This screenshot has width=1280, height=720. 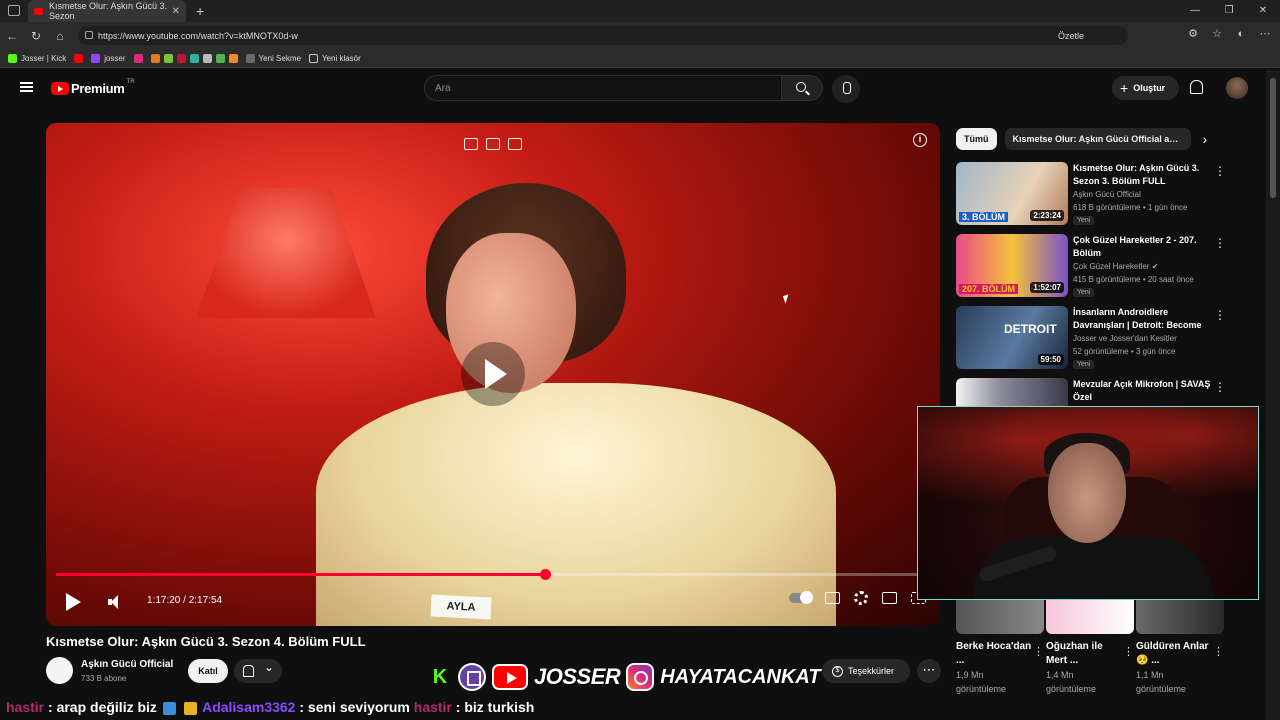 I want to click on short-item: Güldüren Anlar🥺 ... 1,1 Mn görüntüleme ⋮, so click(x=1180, y=648).